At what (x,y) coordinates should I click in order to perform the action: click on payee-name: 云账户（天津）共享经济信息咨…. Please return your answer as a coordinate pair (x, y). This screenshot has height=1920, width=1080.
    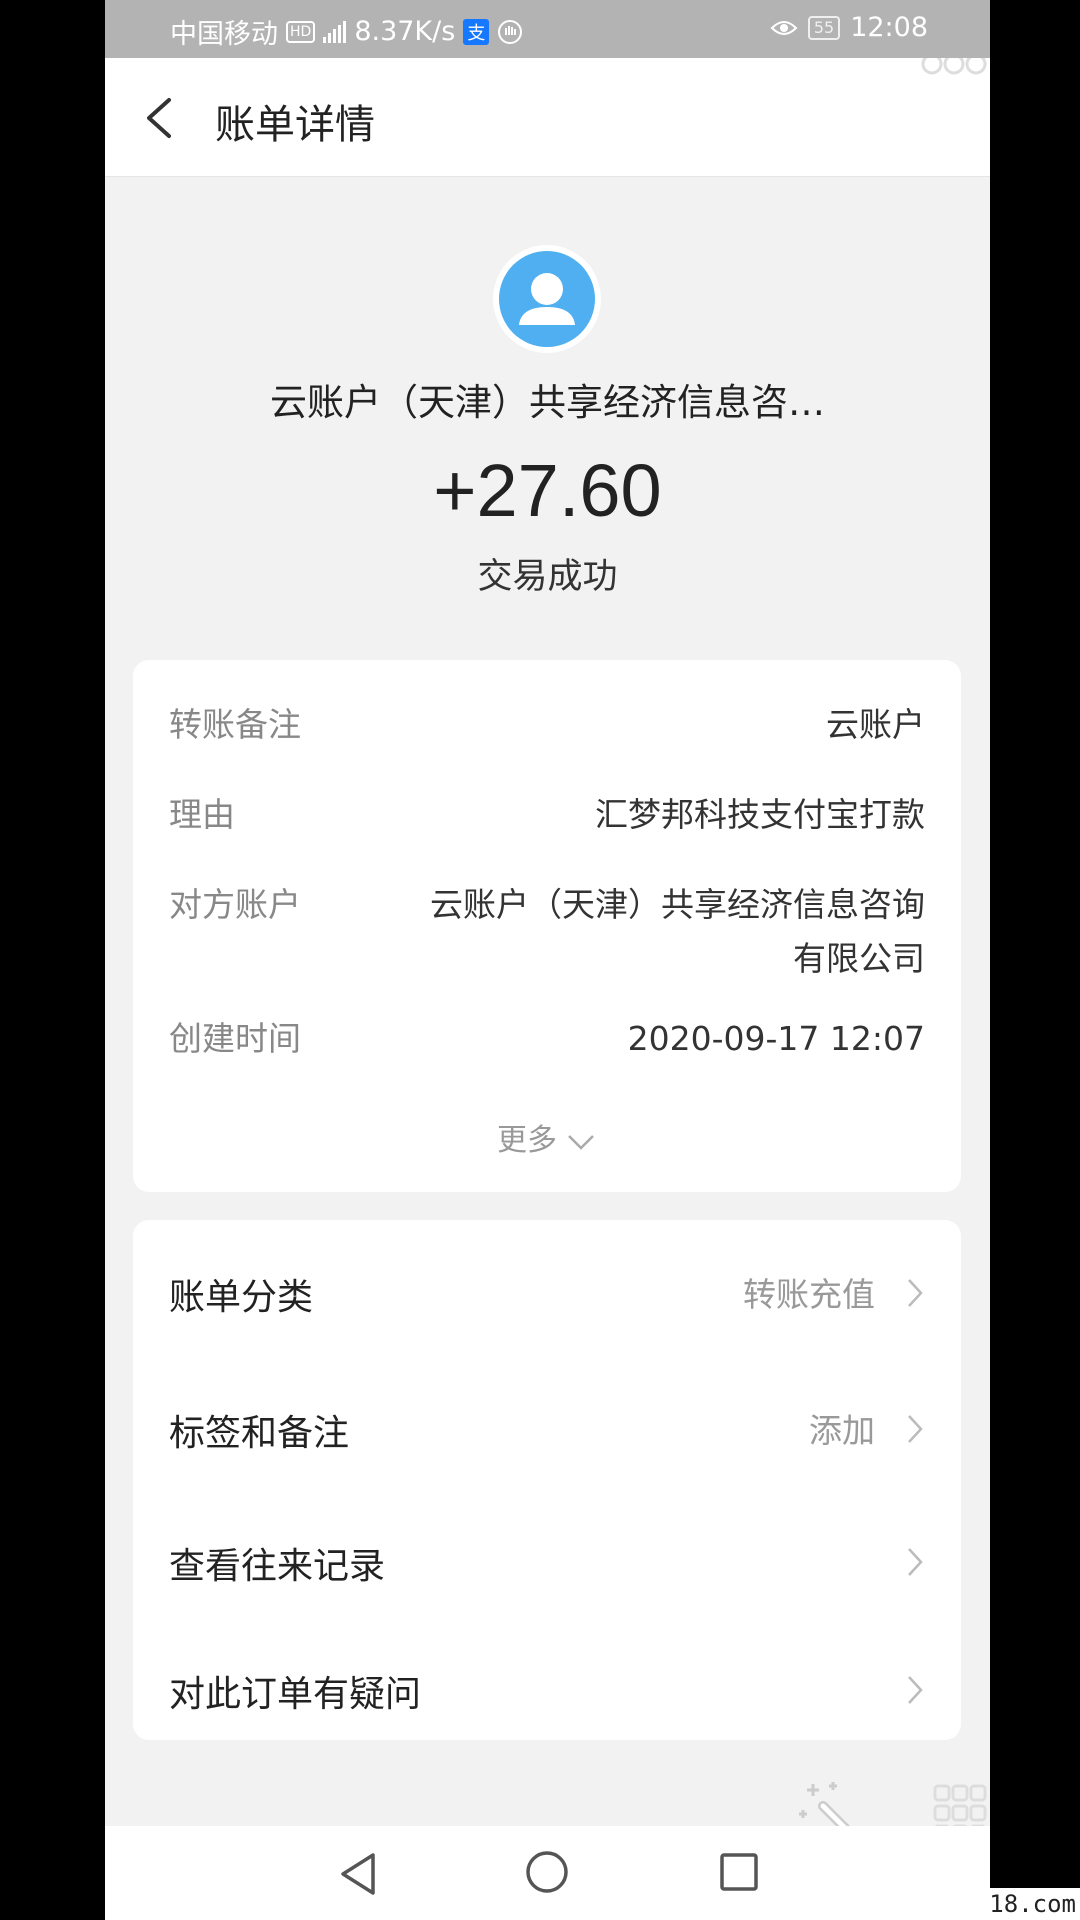
    Looking at the image, I should click on (547, 402).